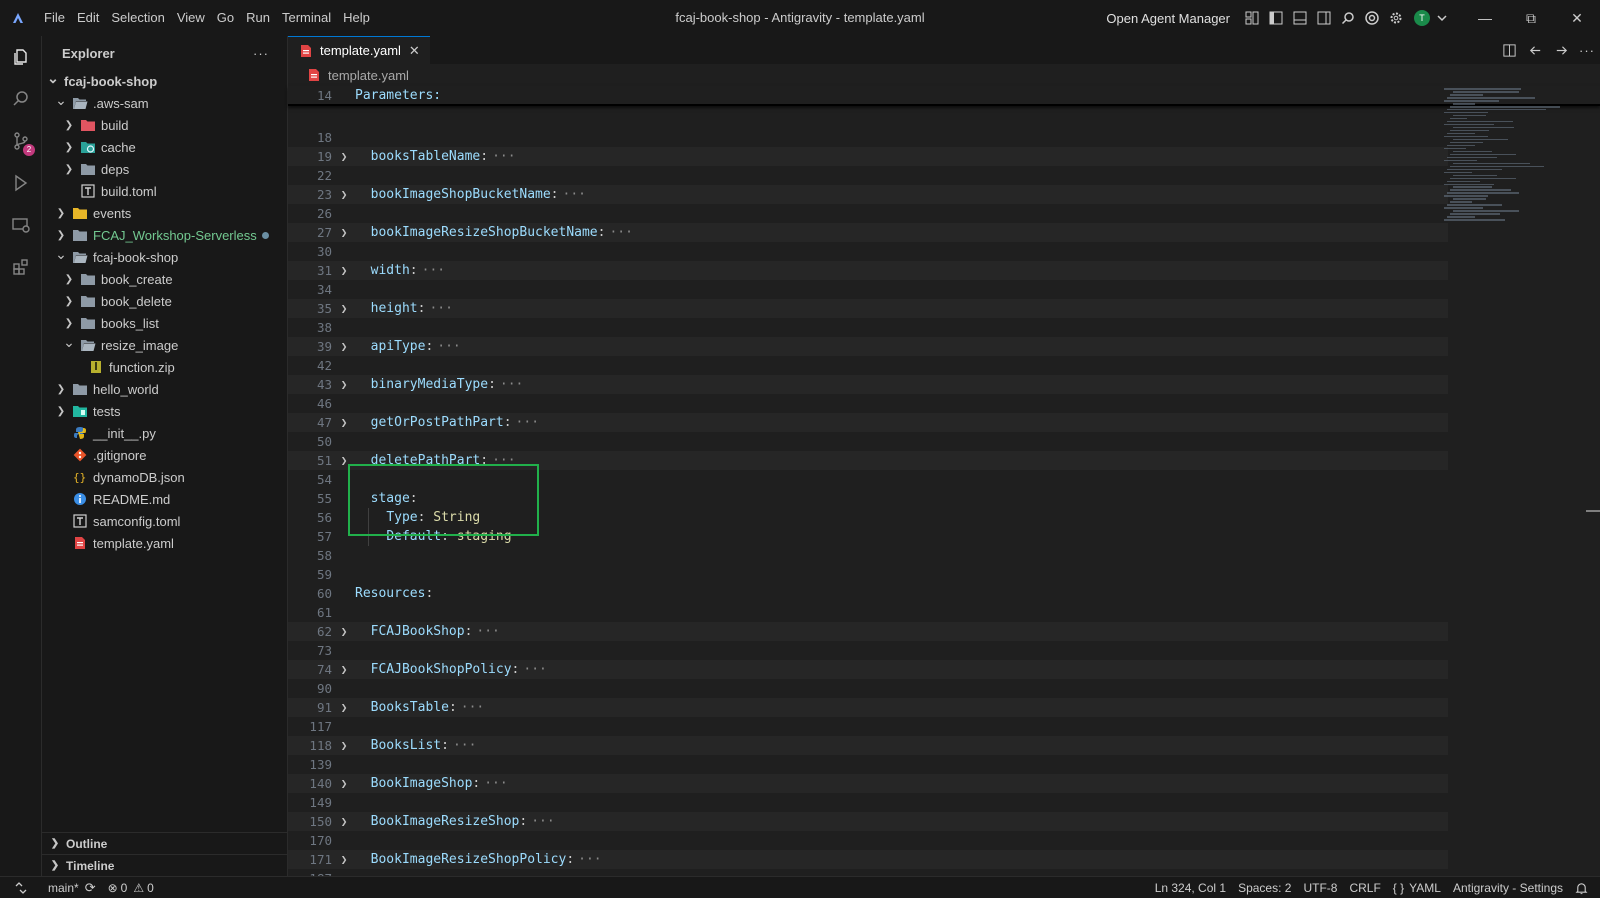  I want to click on menu-file: File, so click(54, 18).